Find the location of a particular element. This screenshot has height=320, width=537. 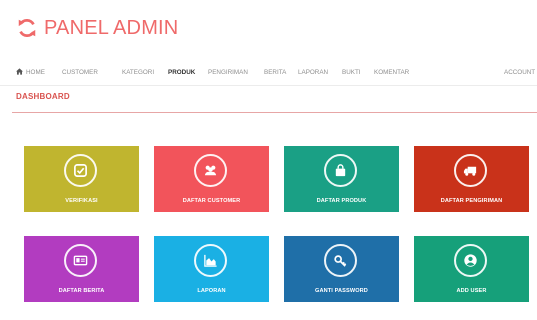

tile-verifikasi: VERIFIKASI is located at coordinates (81, 179).